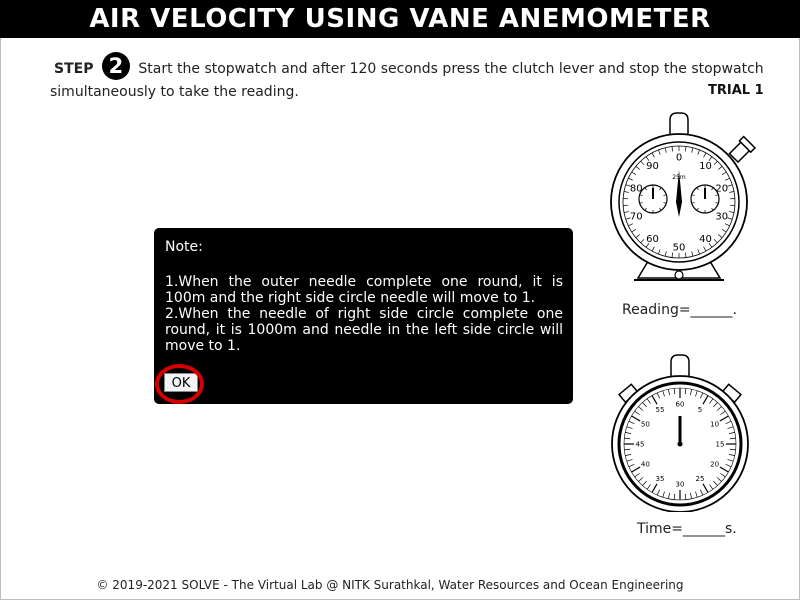  Describe the element at coordinates (74, 69) in the screenshot. I see `step-label: STEP` at that location.